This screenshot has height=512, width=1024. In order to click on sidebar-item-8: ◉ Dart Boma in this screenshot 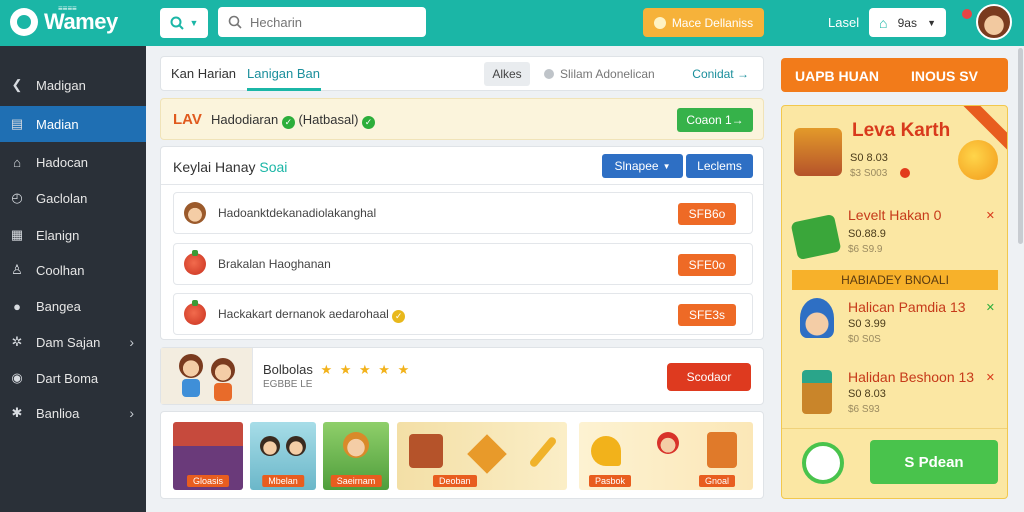, I will do `click(73, 378)`.